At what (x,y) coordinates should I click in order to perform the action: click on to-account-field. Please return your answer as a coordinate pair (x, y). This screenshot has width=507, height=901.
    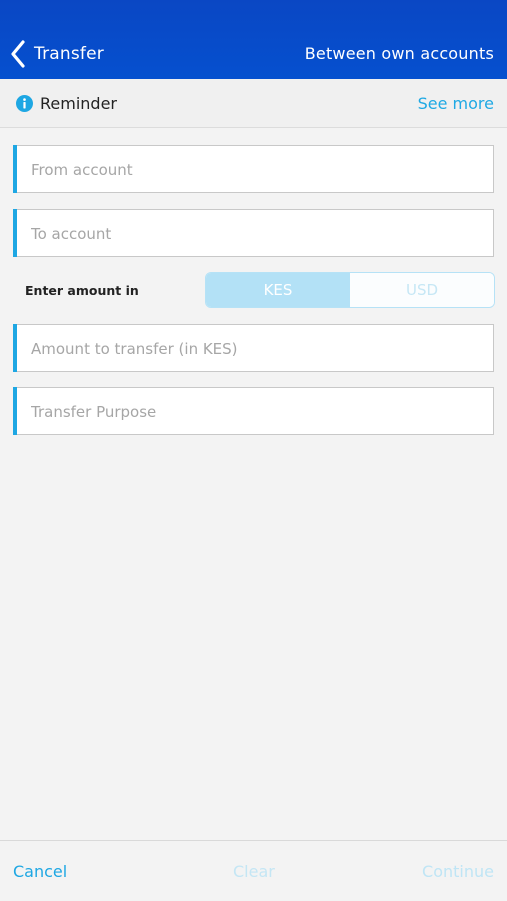
    Looking at the image, I should click on (253, 233).